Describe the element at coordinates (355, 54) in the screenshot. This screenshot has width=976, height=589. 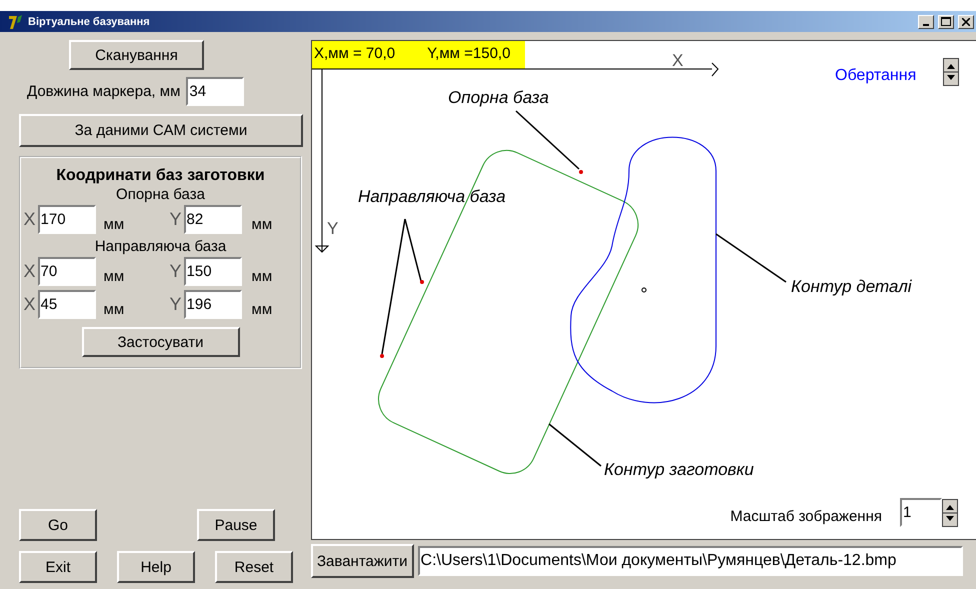
I see `readout-value: X,мм = 70,0` at that location.